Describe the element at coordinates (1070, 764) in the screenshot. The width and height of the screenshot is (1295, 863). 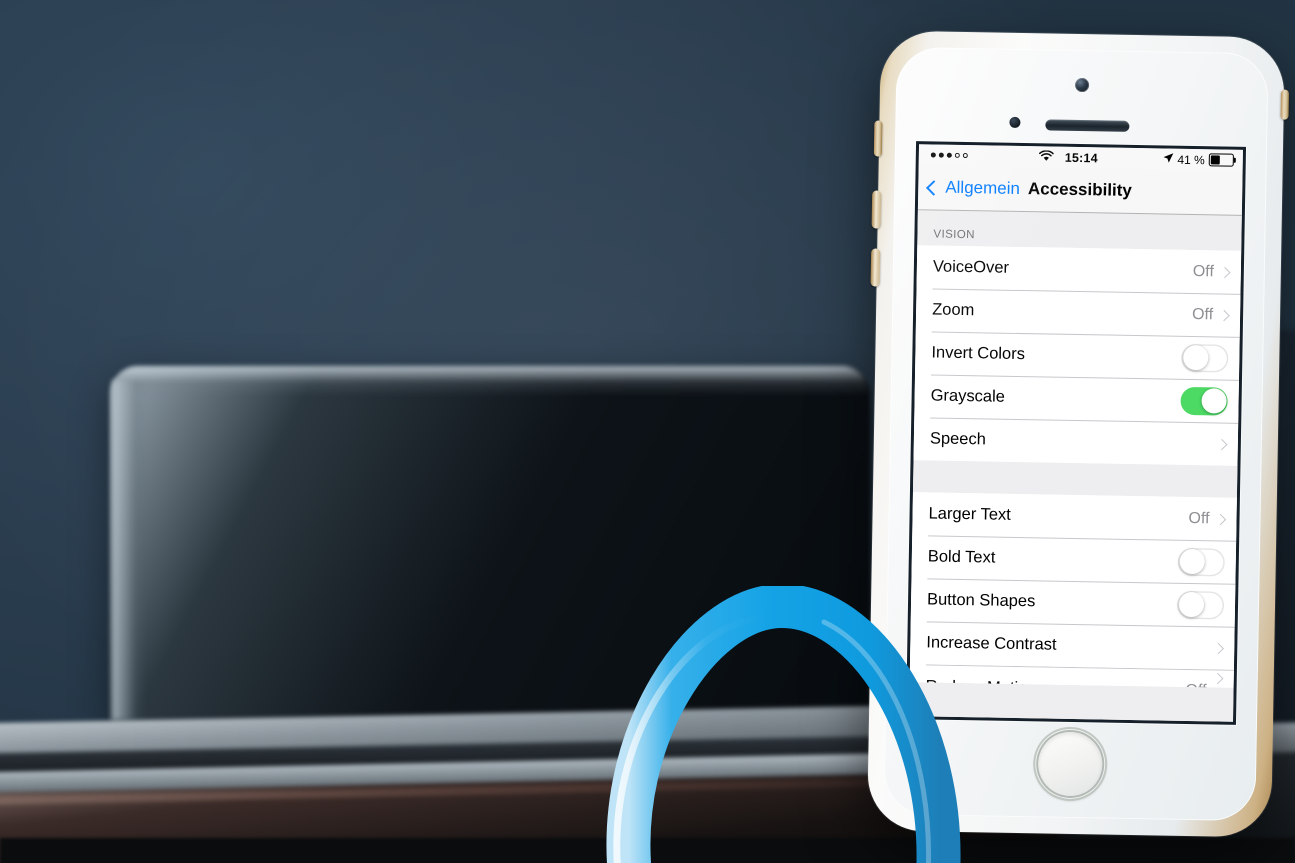
I see `home-button` at that location.